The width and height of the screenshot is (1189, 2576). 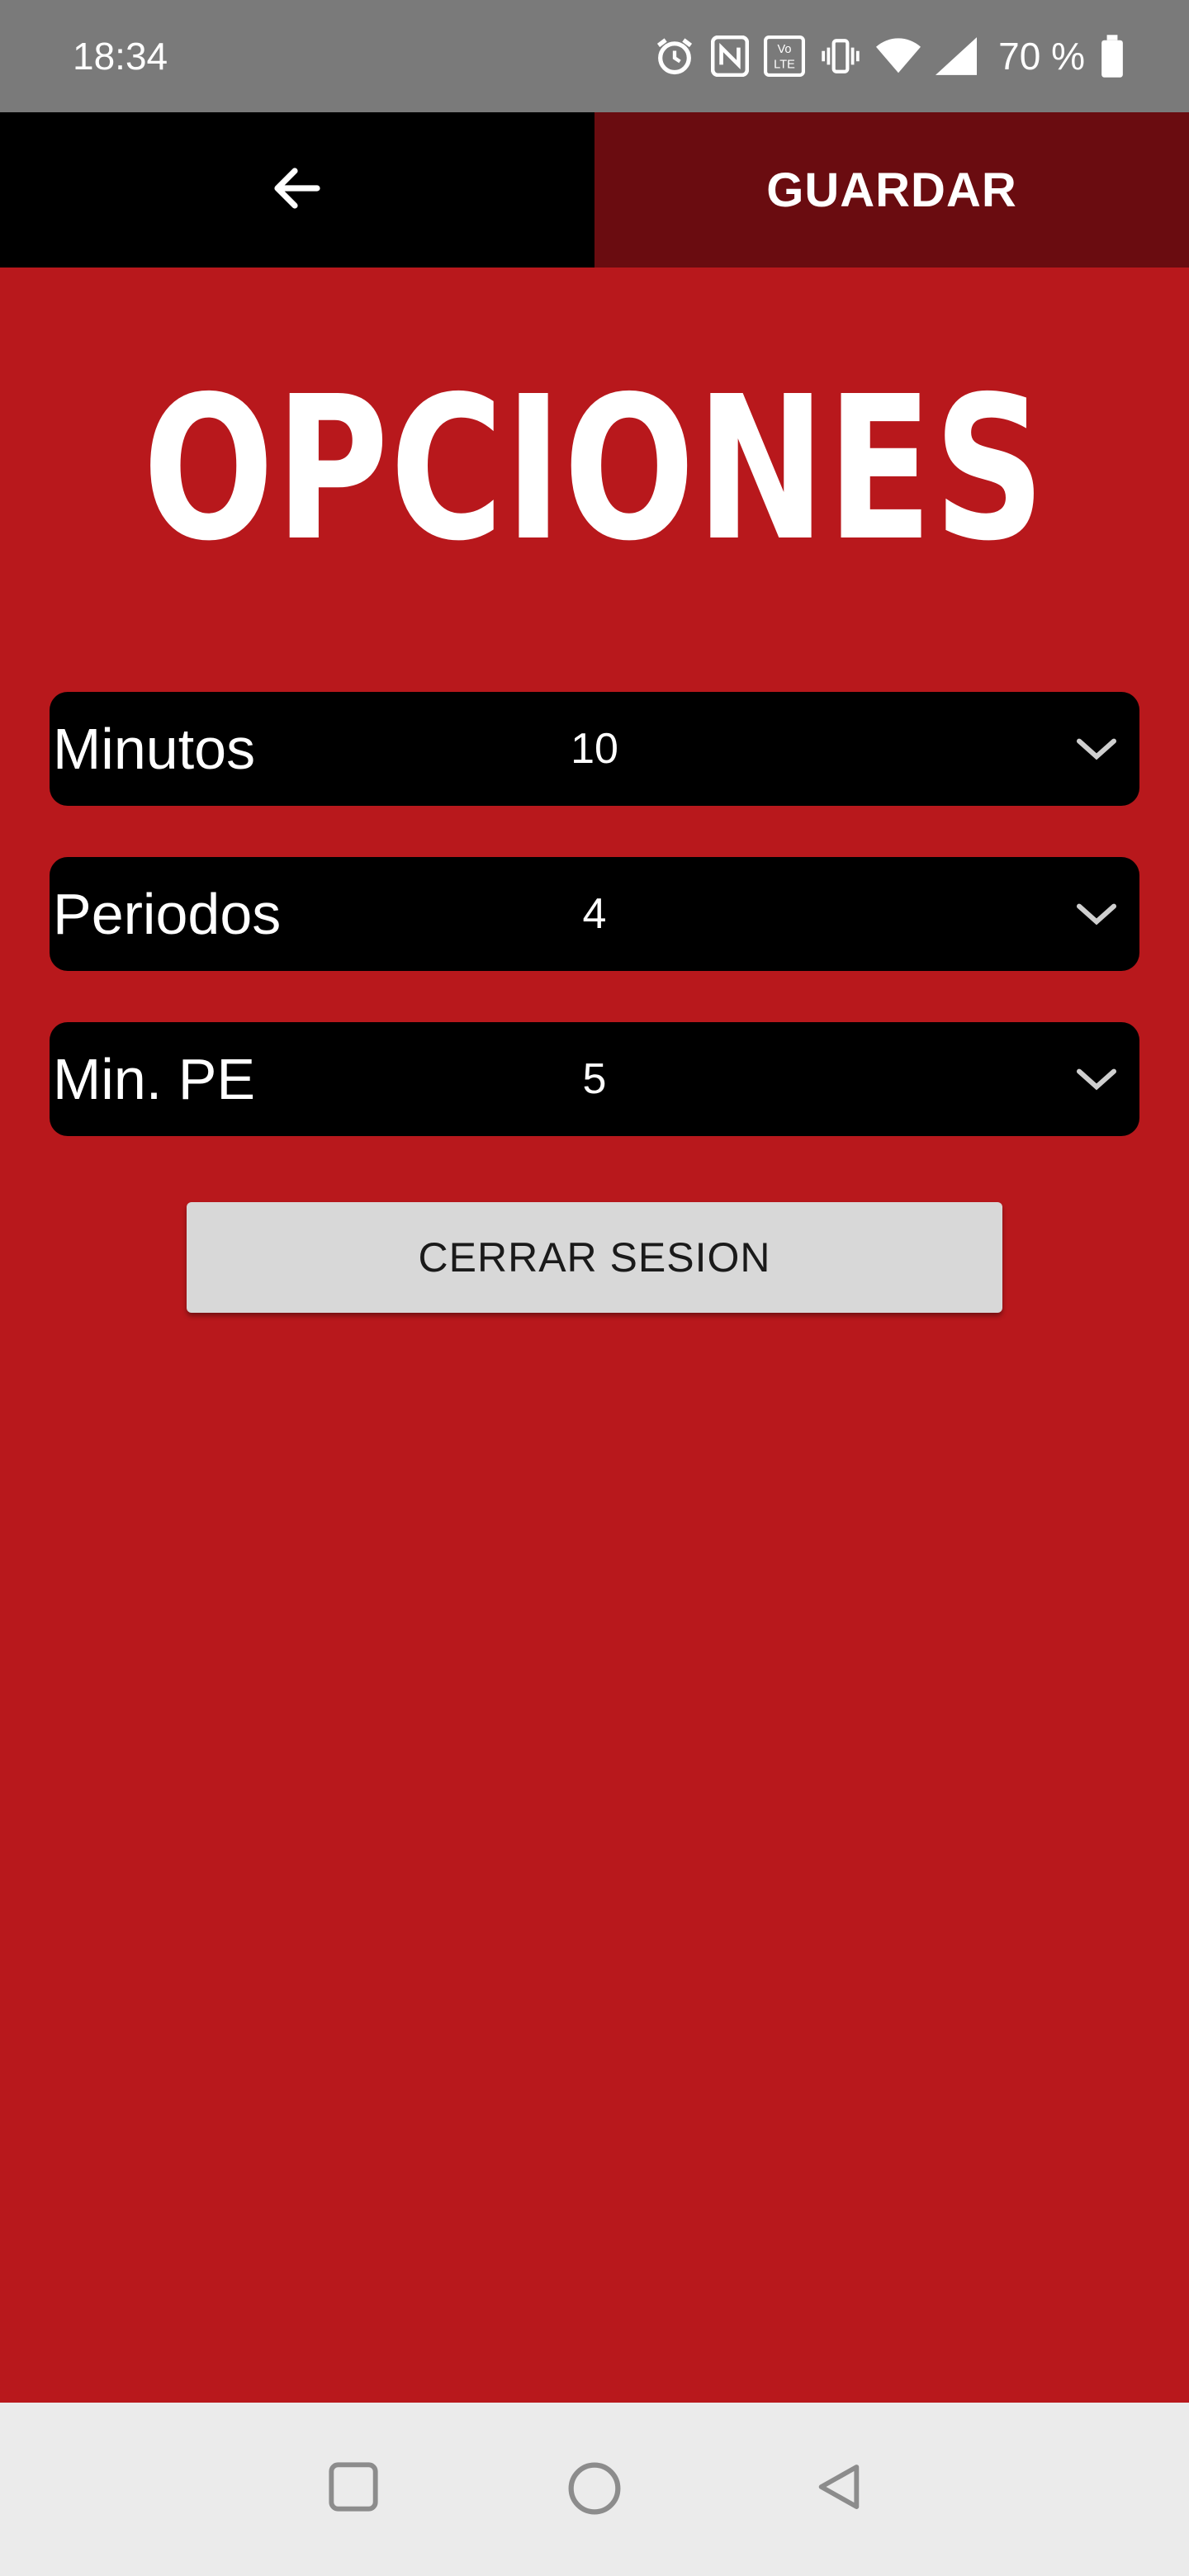 I want to click on minutes-value: 10, so click(x=594, y=749).